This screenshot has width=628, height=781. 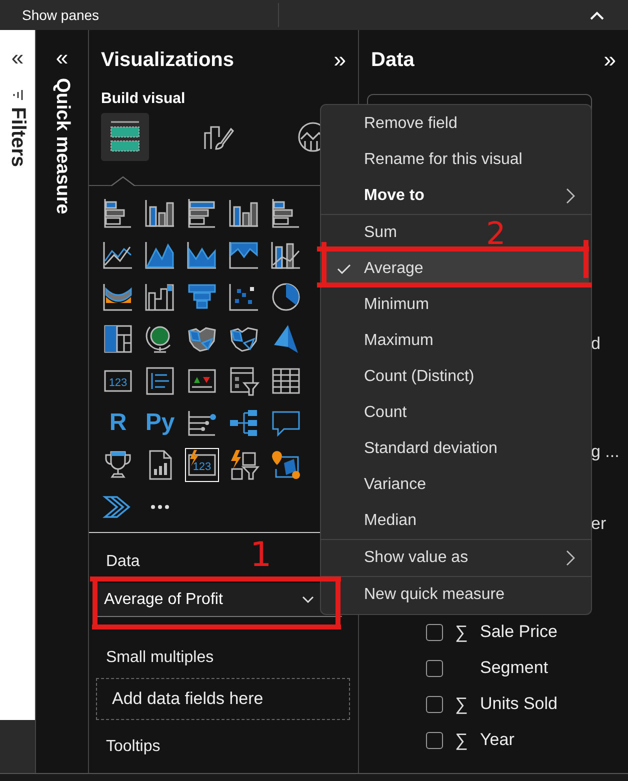 What do you see at coordinates (18, 95) in the screenshot?
I see `filter-icon` at bounding box center [18, 95].